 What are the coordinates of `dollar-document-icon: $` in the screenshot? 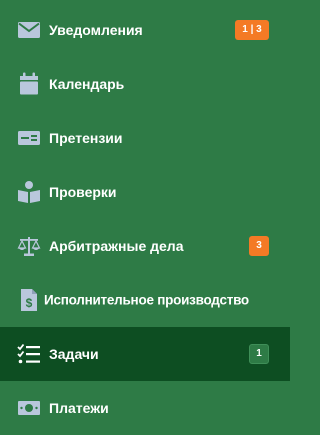 It's located at (29, 300).